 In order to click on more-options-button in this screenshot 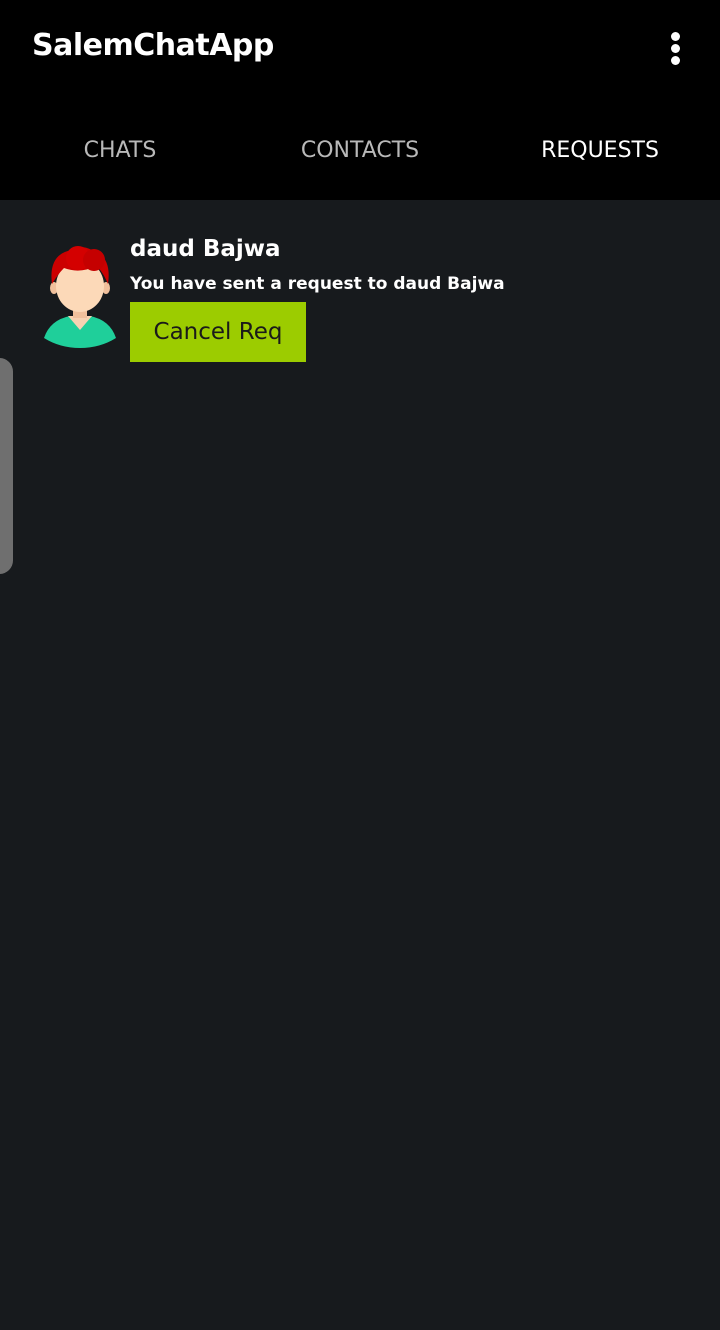, I will do `click(676, 48)`.